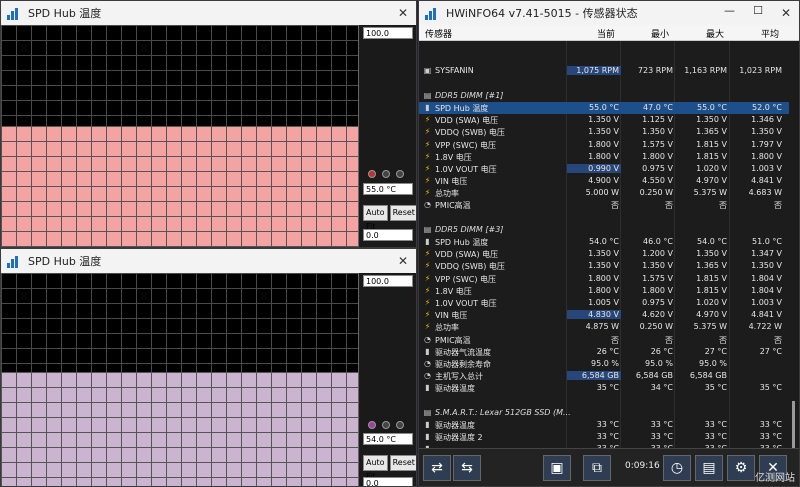 This screenshot has width=800, height=487. What do you see at coordinates (604, 230) in the screenshot?
I see `group-row: ▤ DDR5 DIMM [#3]` at bounding box center [604, 230].